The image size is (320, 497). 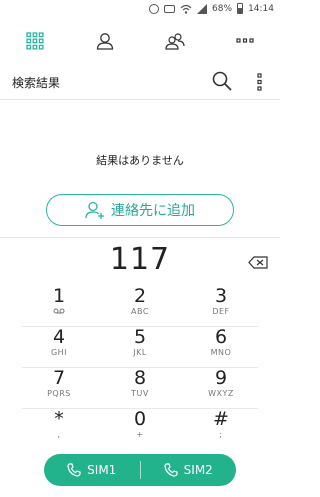 What do you see at coordinates (140, 237) in the screenshot?
I see `divider` at bounding box center [140, 237].